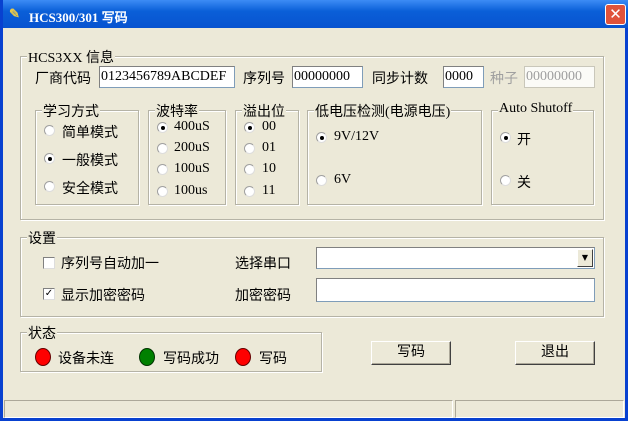 This screenshot has height=421, width=628. What do you see at coordinates (264, 79) in the screenshot?
I see `serial-label: 序列号` at bounding box center [264, 79].